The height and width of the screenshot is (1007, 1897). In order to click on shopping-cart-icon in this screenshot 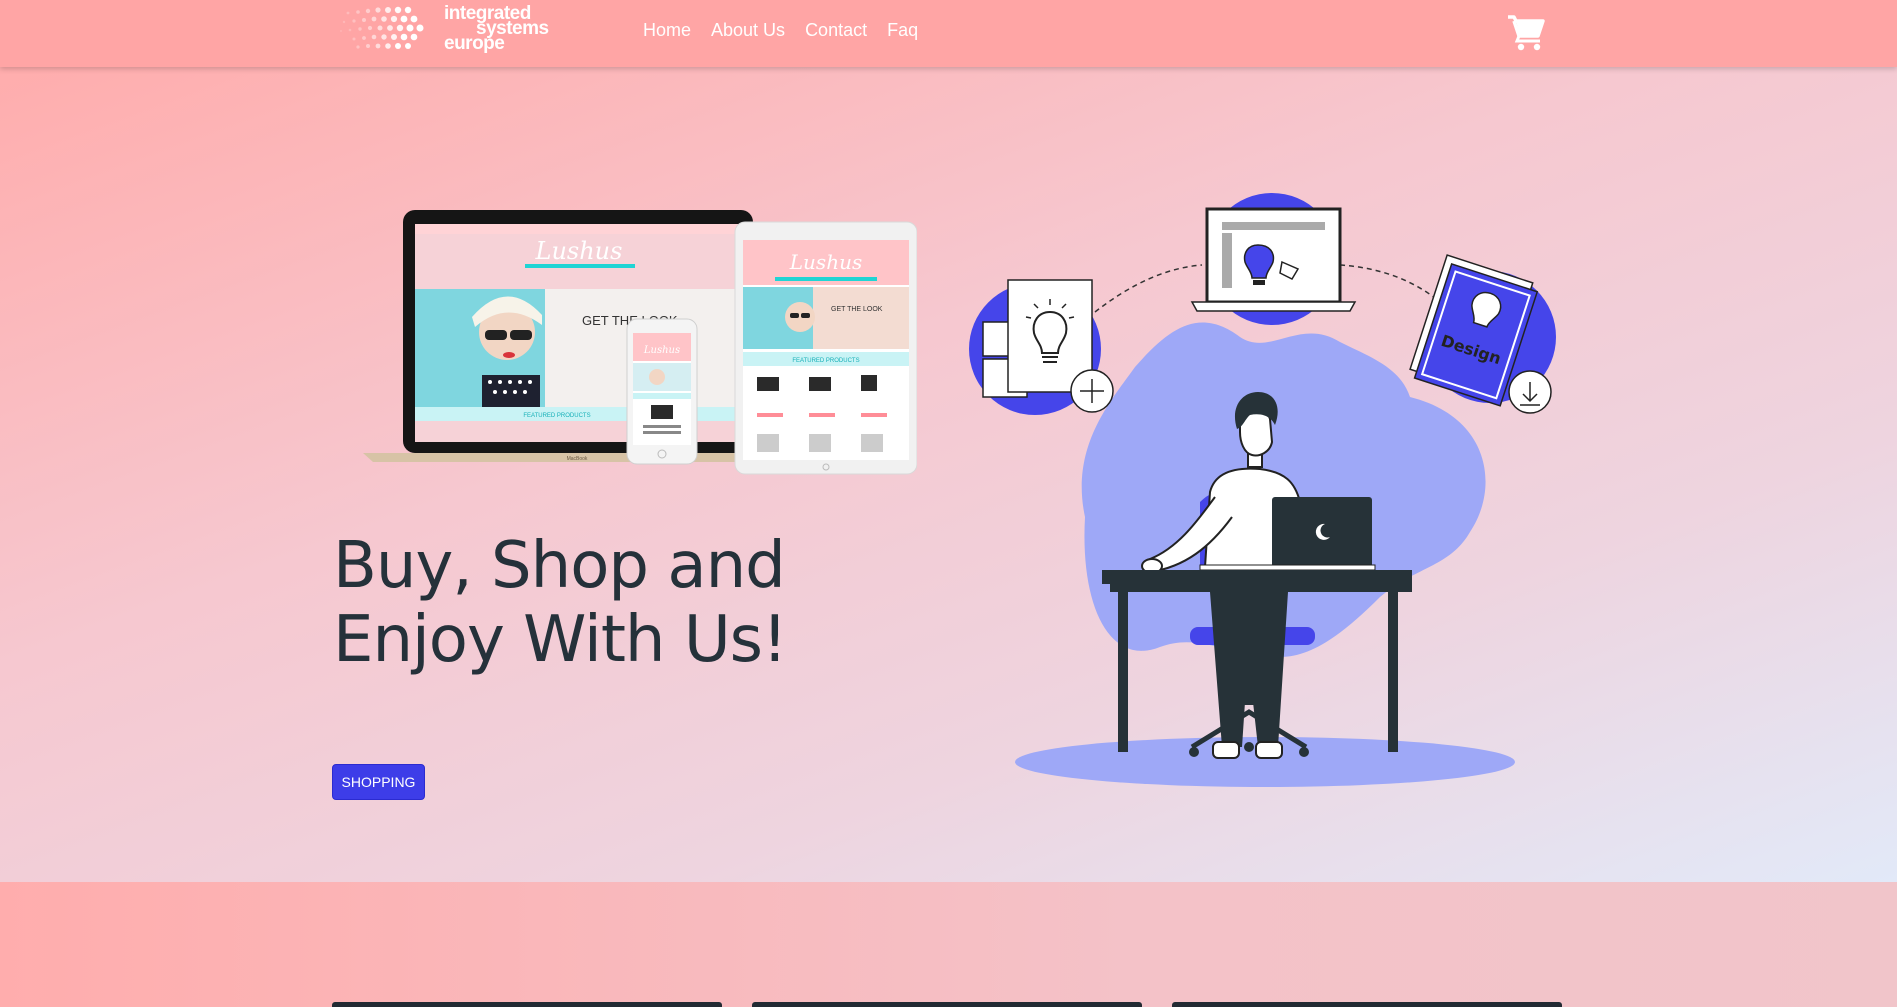, I will do `click(1526, 33)`.